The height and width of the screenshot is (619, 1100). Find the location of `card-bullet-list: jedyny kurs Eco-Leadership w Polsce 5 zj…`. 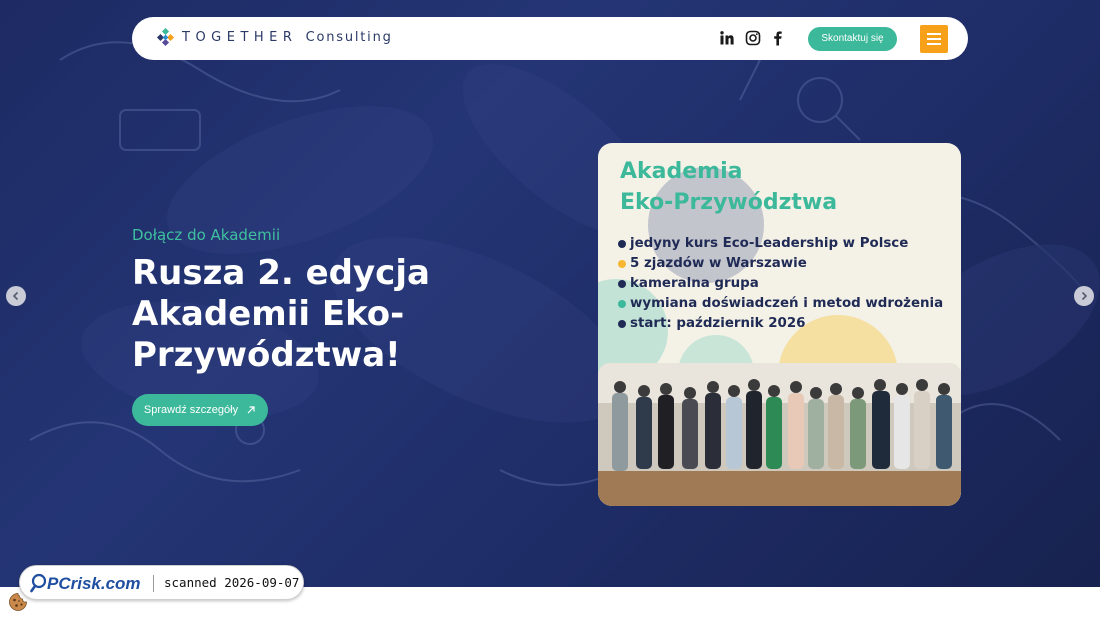

card-bullet-list: jedyny kurs Eco-Leadership w Polsce 5 zj… is located at coordinates (780, 284).